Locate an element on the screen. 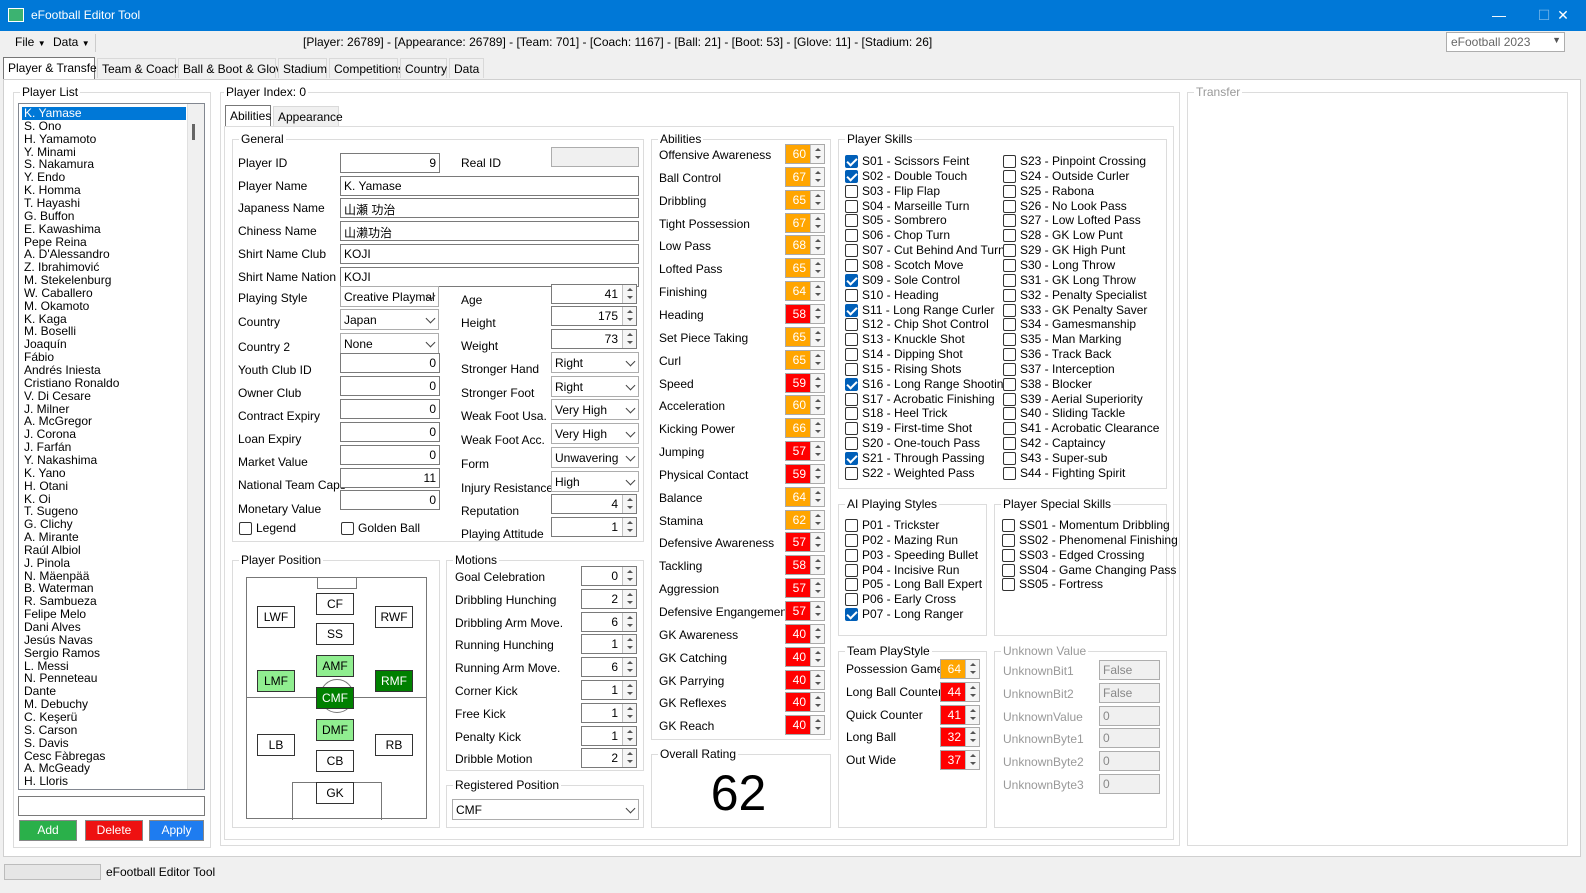  reputation-spinner: 4 is located at coordinates (594, 504).